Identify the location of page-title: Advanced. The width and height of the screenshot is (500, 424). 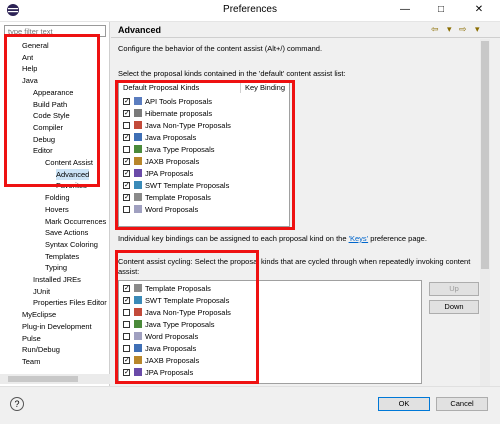
(140, 30).